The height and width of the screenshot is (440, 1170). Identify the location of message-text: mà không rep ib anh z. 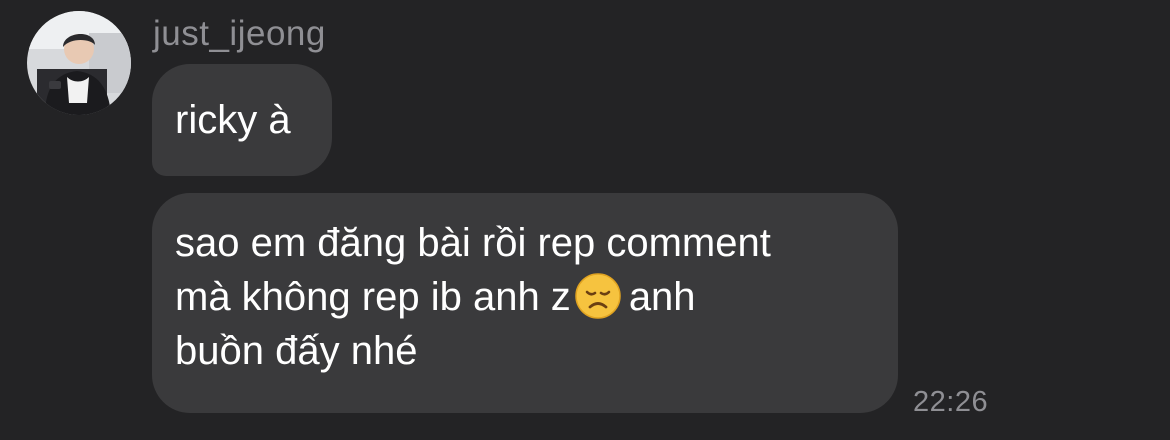
(373, 297).